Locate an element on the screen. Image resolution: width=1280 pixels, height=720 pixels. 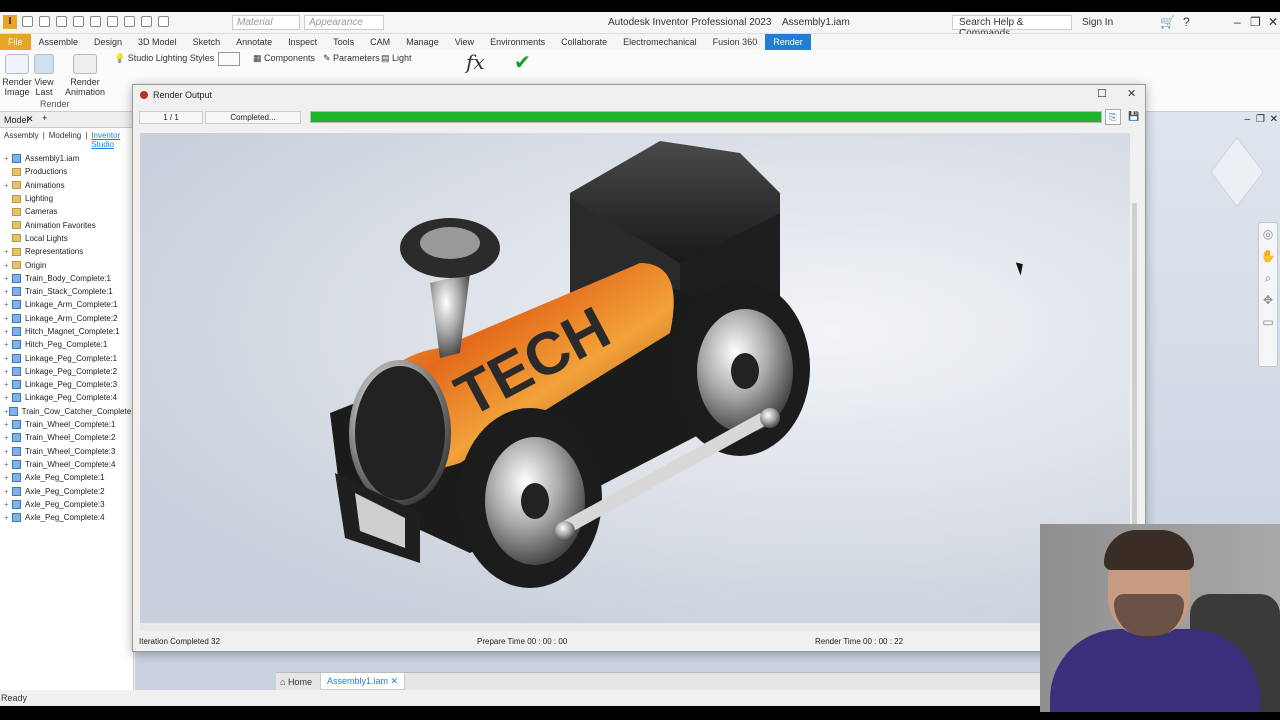
components-button: ▦ Components is located at coordinates (284, 58).